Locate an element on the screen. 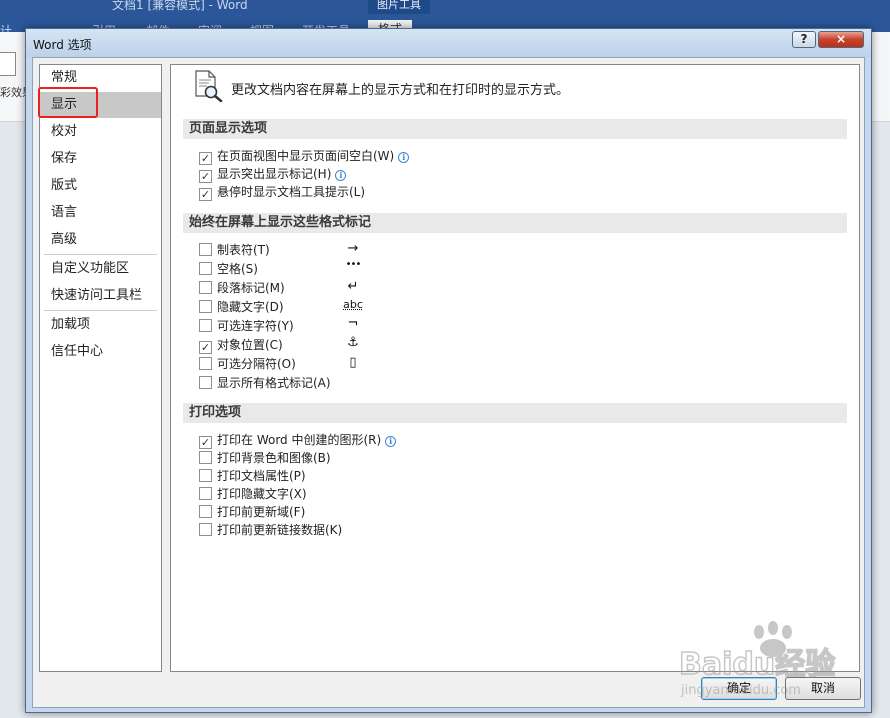 The image size is (890, 718). option-optional-breaks: 可选分隔符(O) is located at coordinates (247, 364).